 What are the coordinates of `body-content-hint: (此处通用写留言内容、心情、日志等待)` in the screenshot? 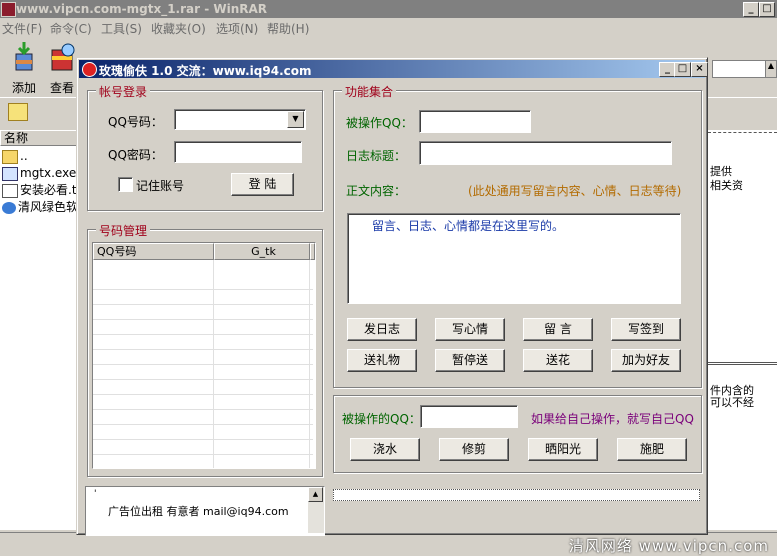 It's located at (575, 191).